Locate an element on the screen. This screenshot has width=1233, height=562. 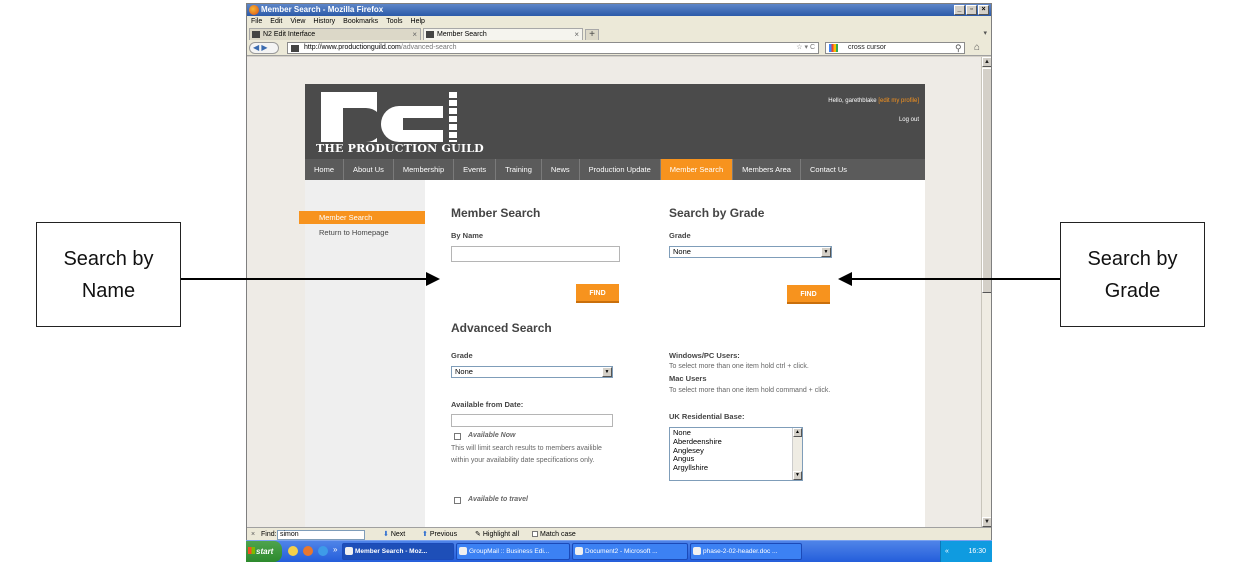
available-date-input is located at coordinates (532, 420).